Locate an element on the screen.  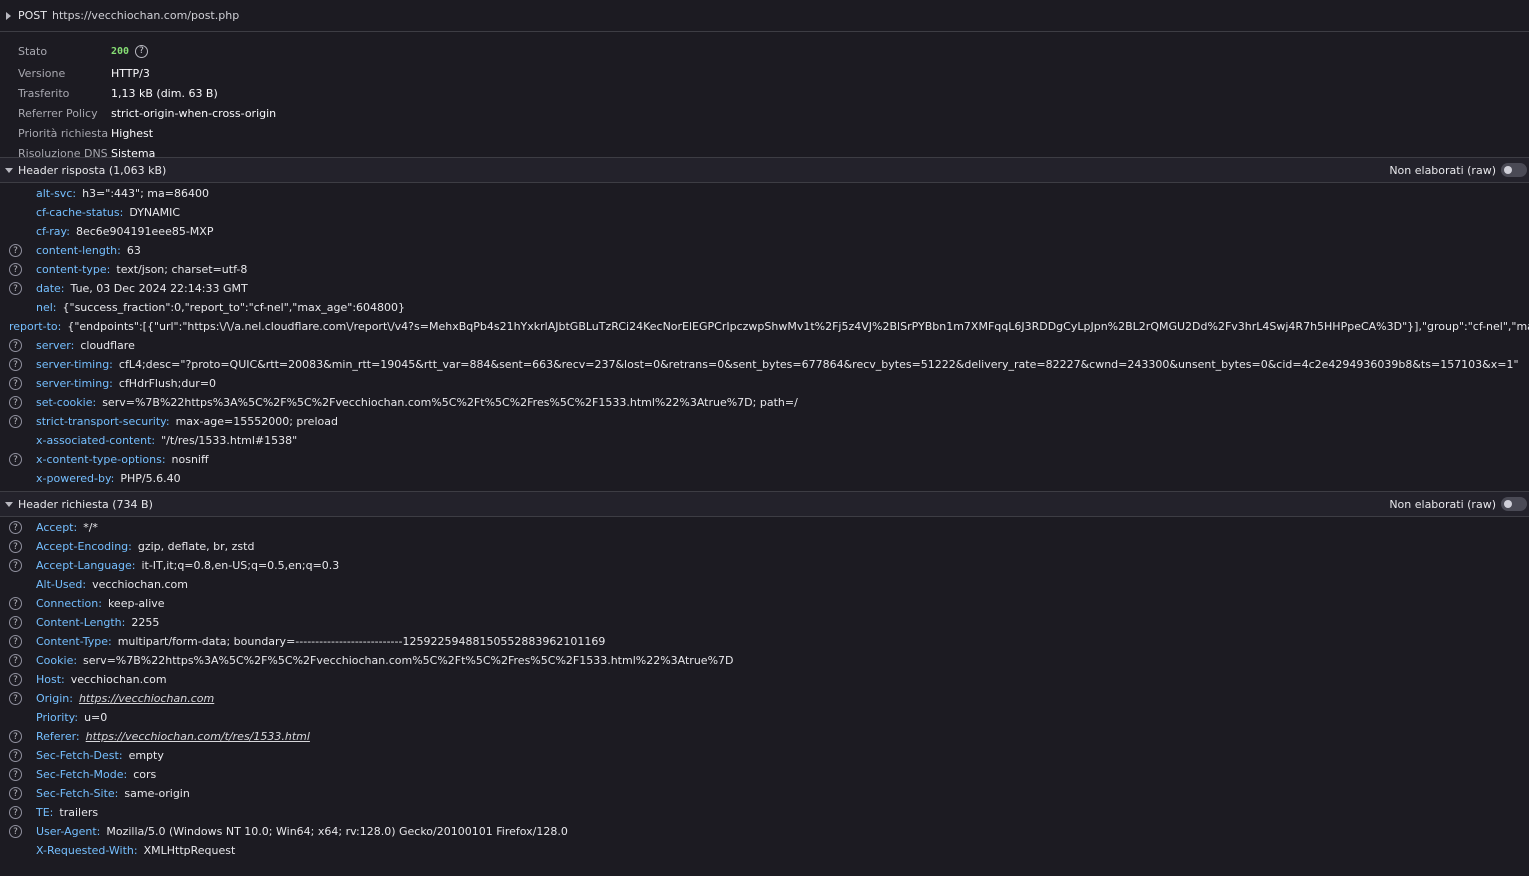
header-row: ? Content-Length: 2255 is located at coordinates (764, 622).